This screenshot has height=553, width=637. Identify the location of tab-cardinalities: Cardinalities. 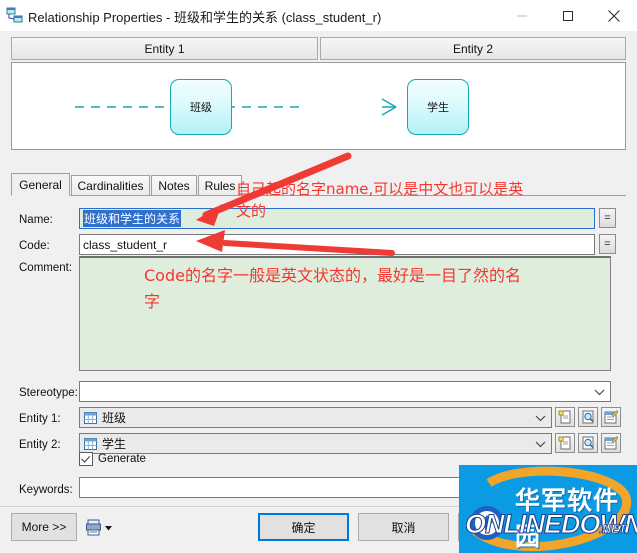
(110, 185).